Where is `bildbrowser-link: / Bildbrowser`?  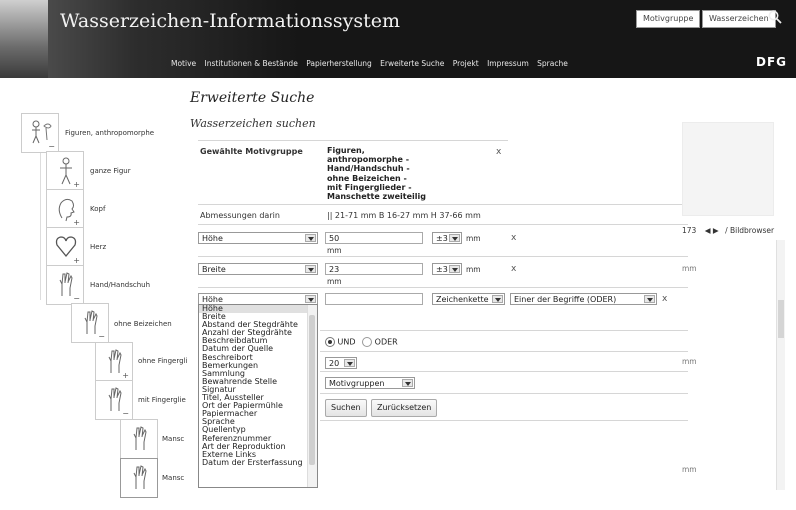
bildbrowser-link: / Bildbrowser is located at coordinates (749, 230).